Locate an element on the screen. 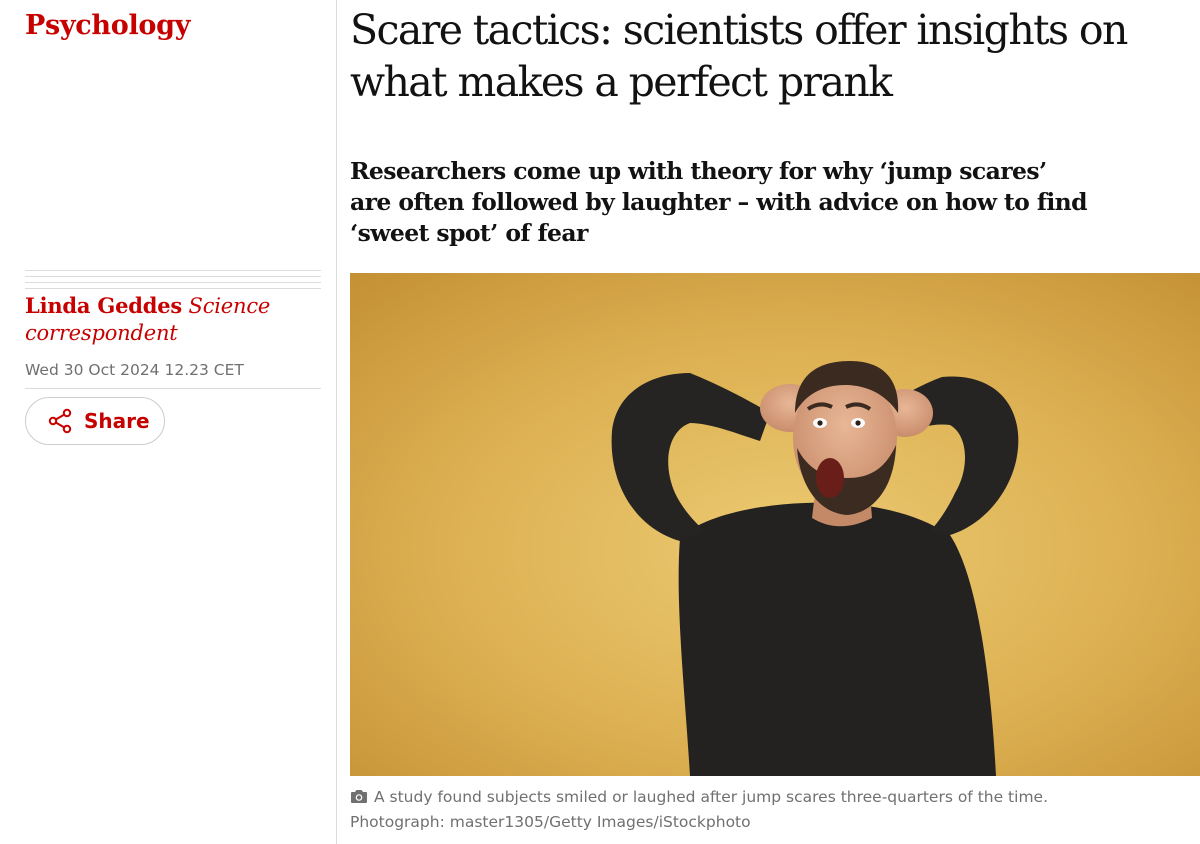  byline: Linda Geddes Science correspondent is located at coordinates (175, 319).